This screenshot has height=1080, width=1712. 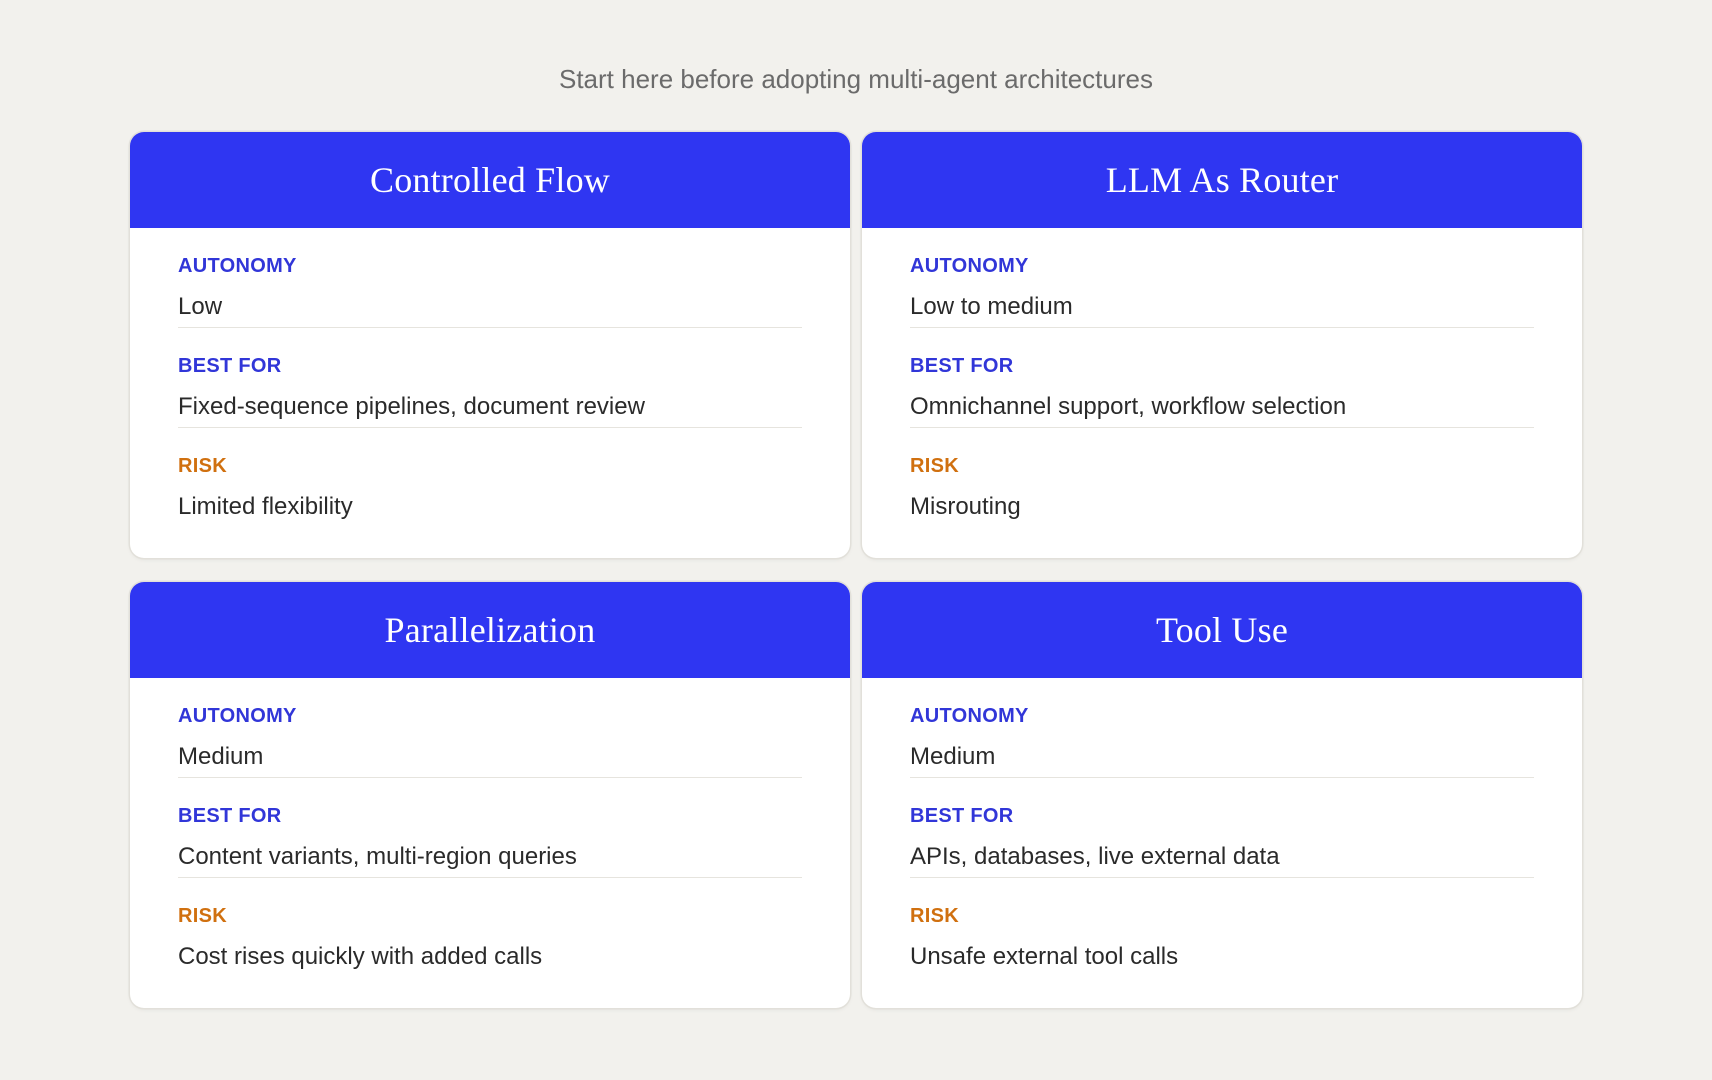 What do you see at coordinates (490, 278) in the screenshot?
I see `autonomy-row: AUTONOMY Low` at bounding box center [490, 278].